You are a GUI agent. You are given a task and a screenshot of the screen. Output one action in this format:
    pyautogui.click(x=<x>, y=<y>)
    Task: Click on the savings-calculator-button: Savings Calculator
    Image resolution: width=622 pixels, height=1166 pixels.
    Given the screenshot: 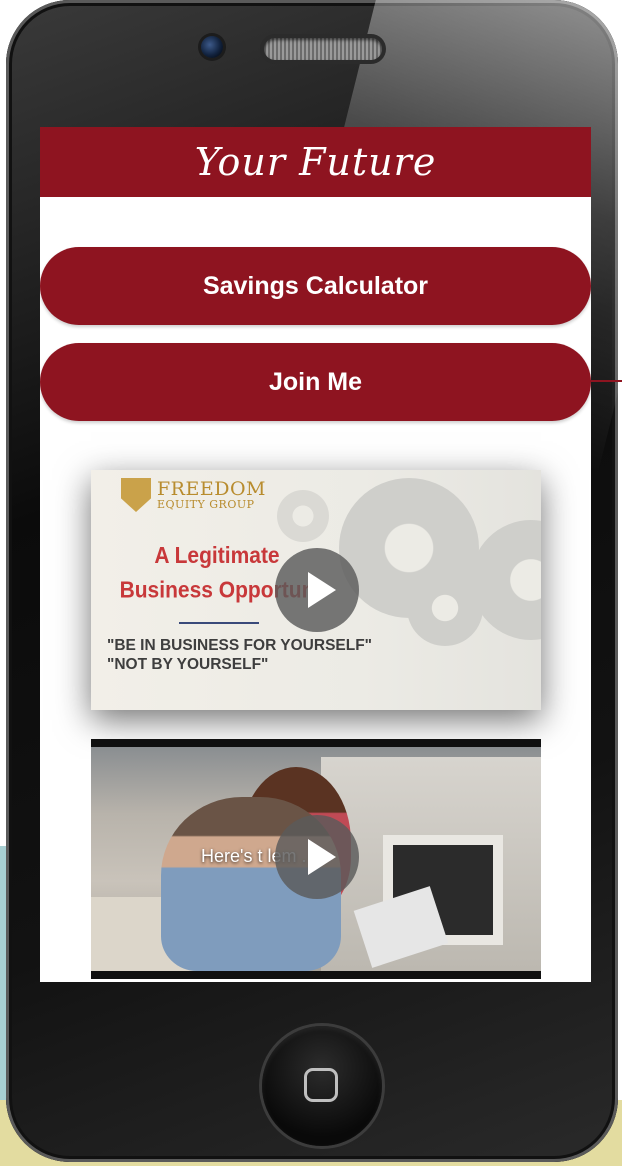 What is the action you would take?
    pyautogui.click(x=315, y=286)
    